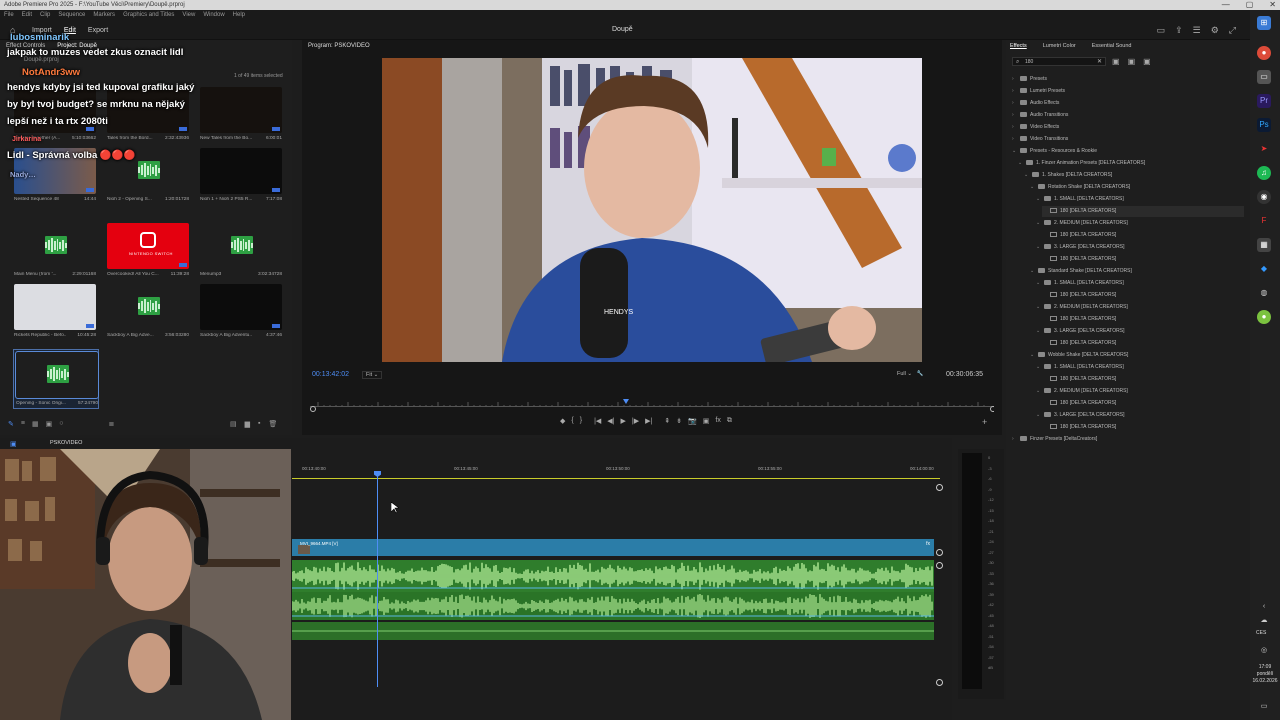 This screenshot has height=720, width=1280. I want to click on step-back-icon: ◀|, so click(610, 421).